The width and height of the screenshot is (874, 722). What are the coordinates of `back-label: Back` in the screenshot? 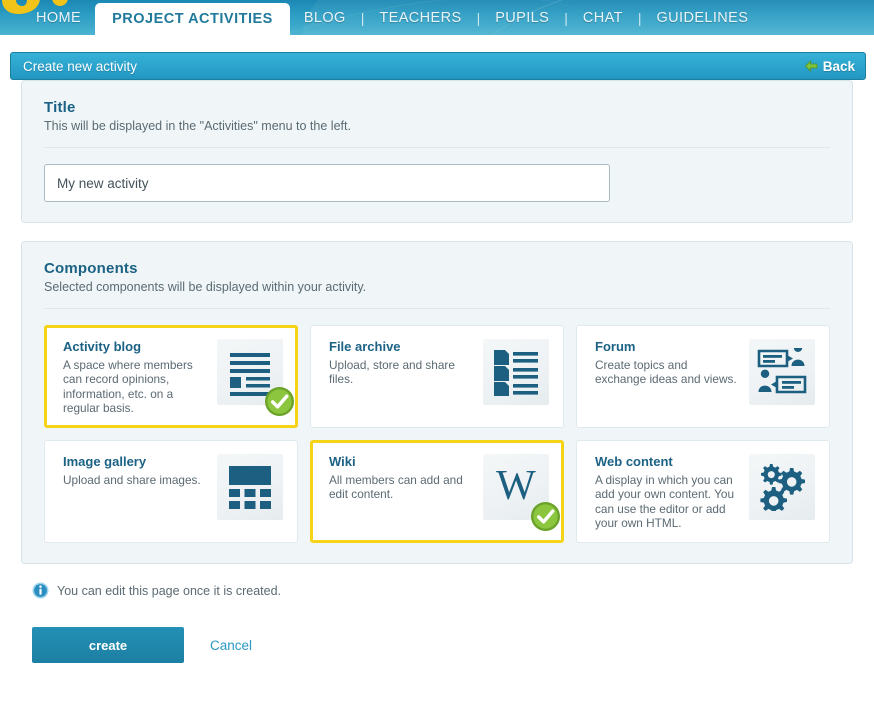 It's located at (838, 66).